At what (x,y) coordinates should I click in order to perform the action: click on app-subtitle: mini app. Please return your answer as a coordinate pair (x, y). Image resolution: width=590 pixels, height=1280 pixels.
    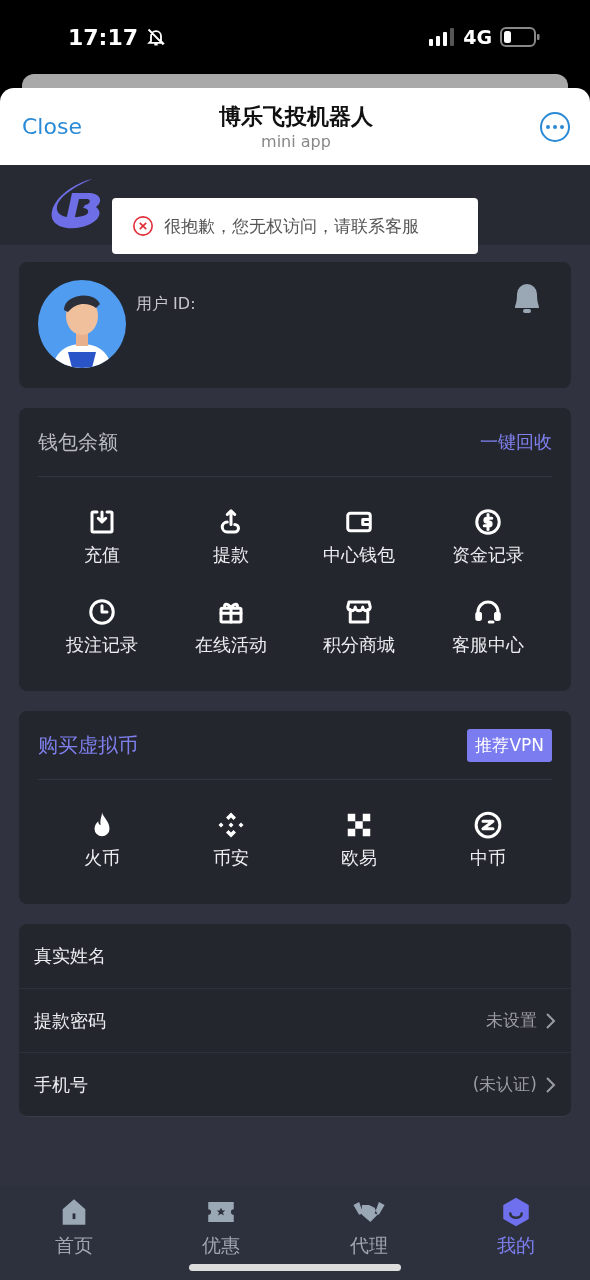
    Looking at the image, I should click on (296, 141).